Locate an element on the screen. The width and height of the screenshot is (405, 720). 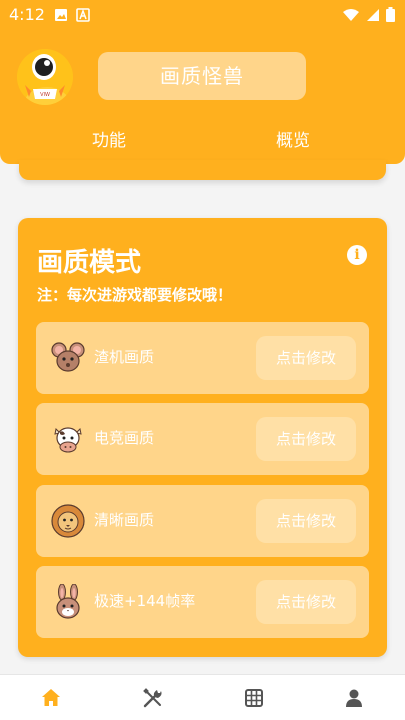
mode-row-clear: 清晰画质 点击修改 is located at coordinates (202, 521).